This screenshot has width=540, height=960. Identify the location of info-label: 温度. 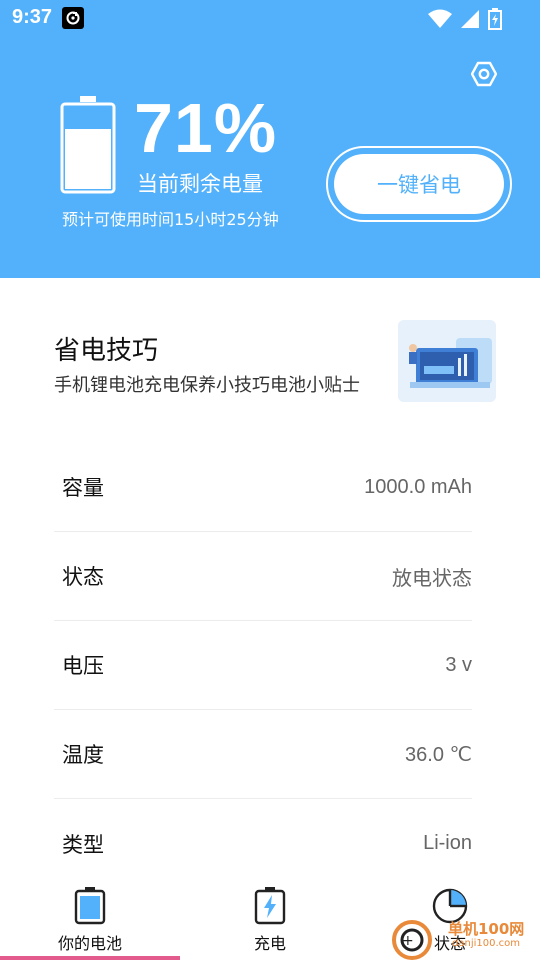
(83, 755).